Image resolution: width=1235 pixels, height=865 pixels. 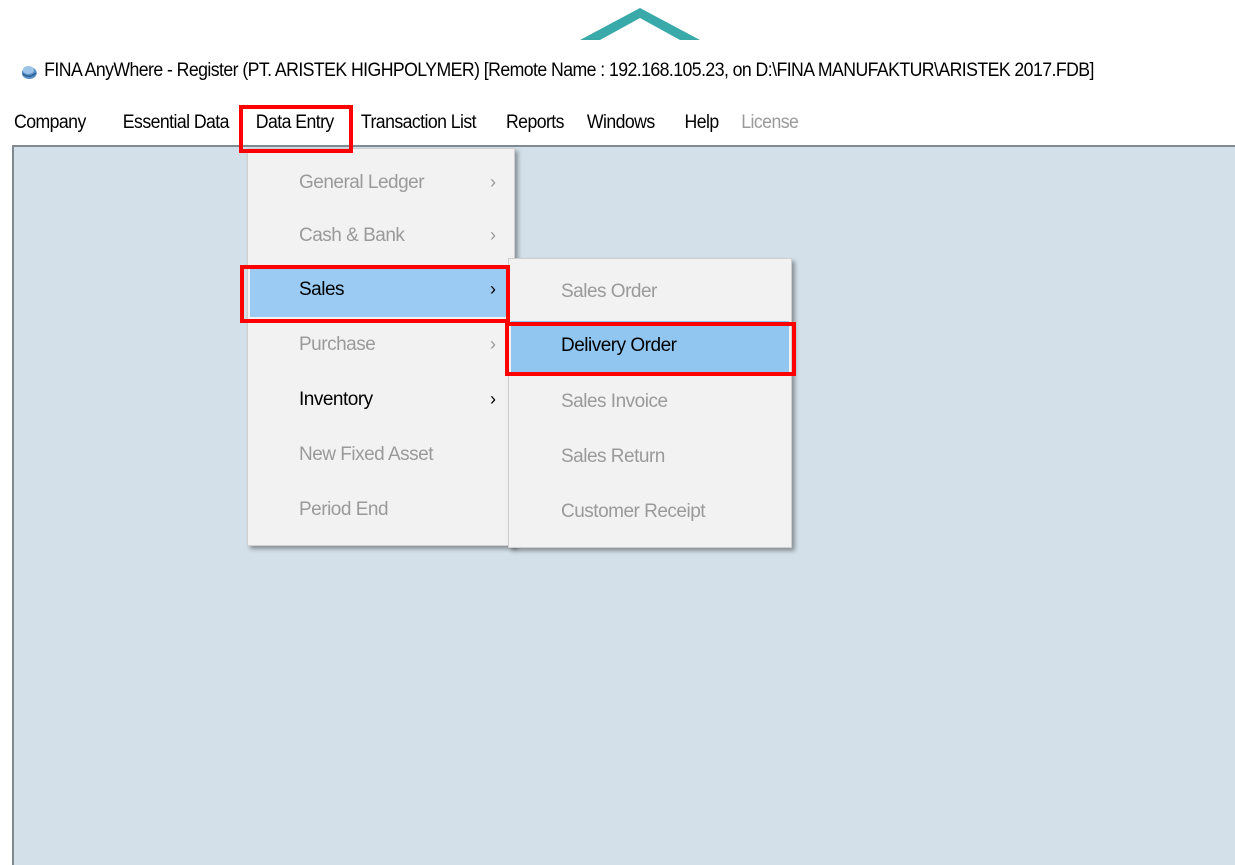 What do you see at coordinates (770, 123) in the screenshot?
I see `menu-license: License` at bounding box center [770, 123].